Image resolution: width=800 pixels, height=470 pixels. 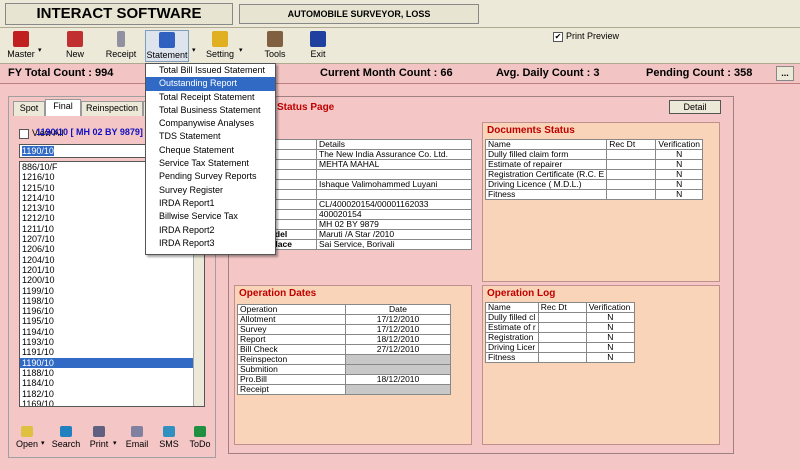 What do you see at coordinates (112, 321) in the screenshot?
I see `list-item: 1195/10` at bounding box center [112, 321].